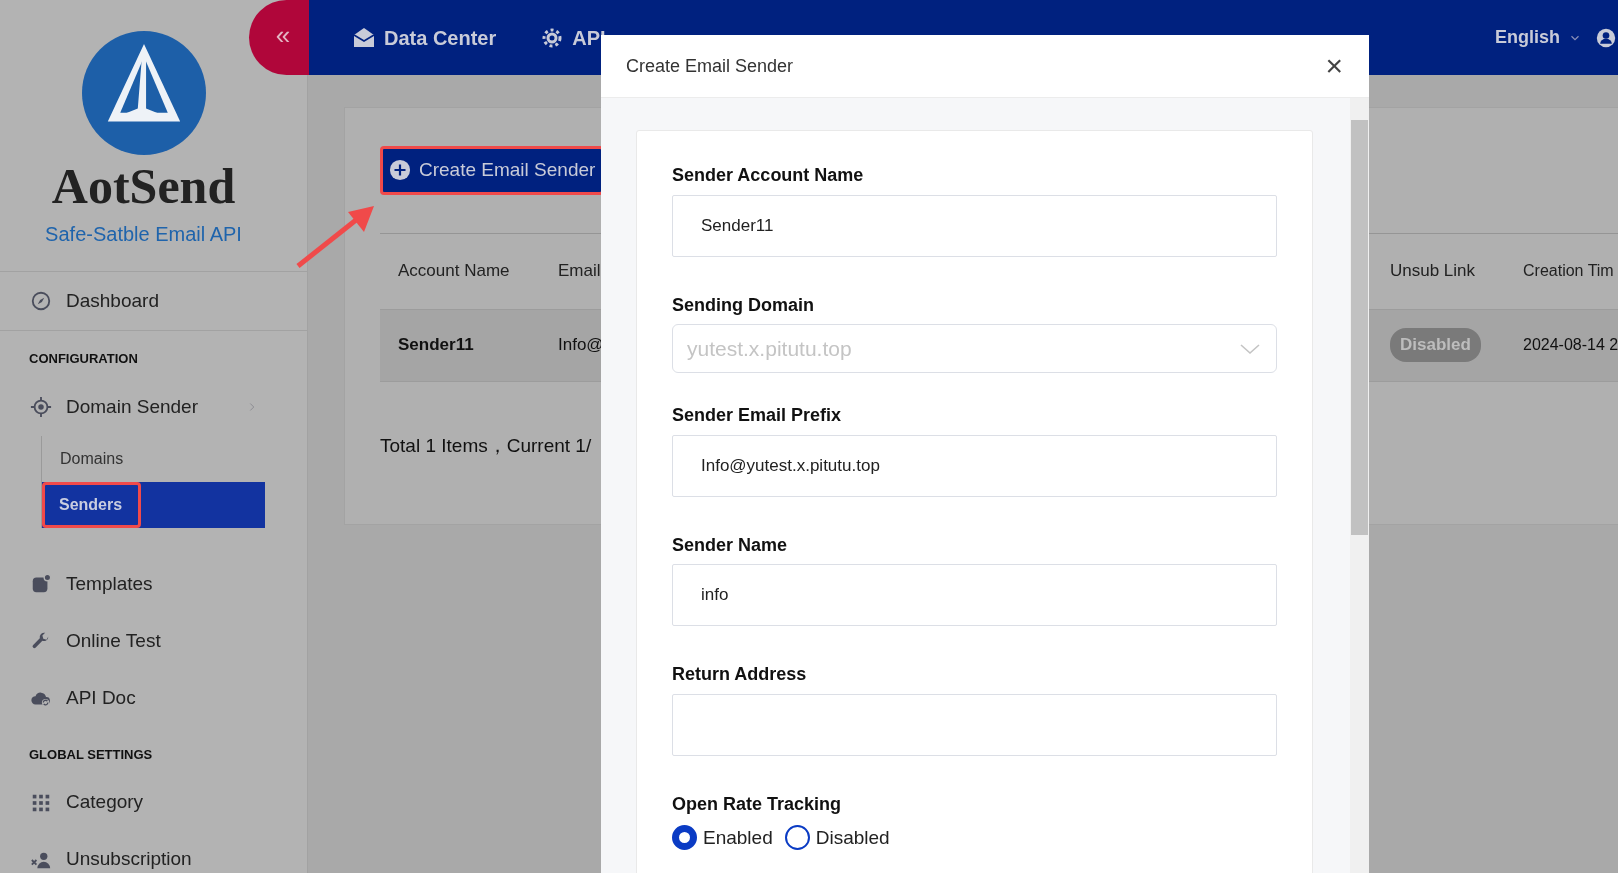 The height and width of the screenshot is (873, 1618). I want to click on field-label: Open Rate Tracking, so click(757, 804).